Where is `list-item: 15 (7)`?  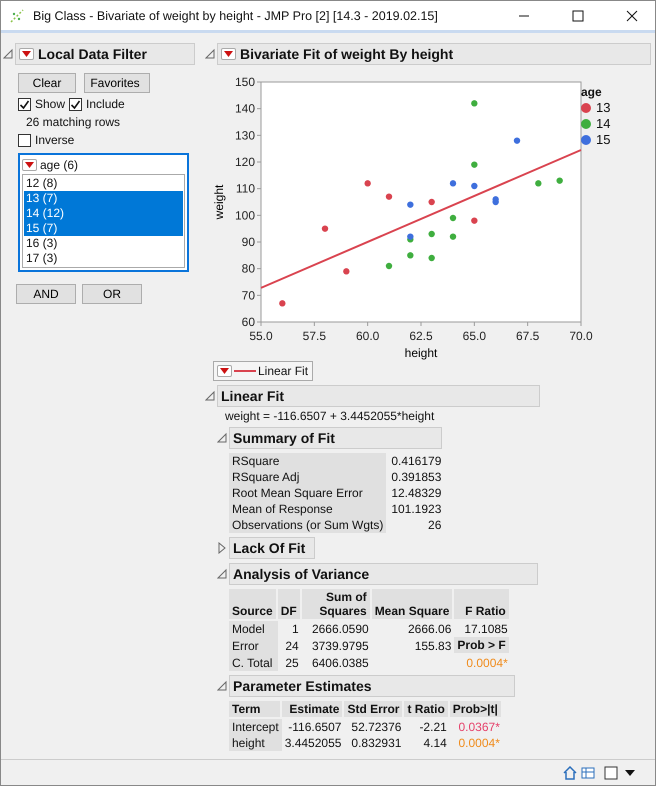 list-item: 15 (7) is located at coordinates (103, 228).